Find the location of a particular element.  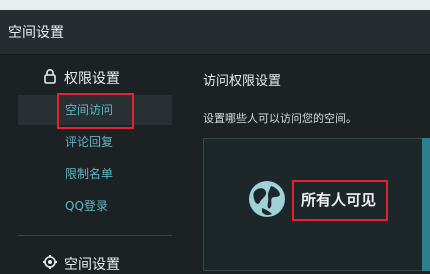

highlight-box-space-access is located at coordinates (95, 111).